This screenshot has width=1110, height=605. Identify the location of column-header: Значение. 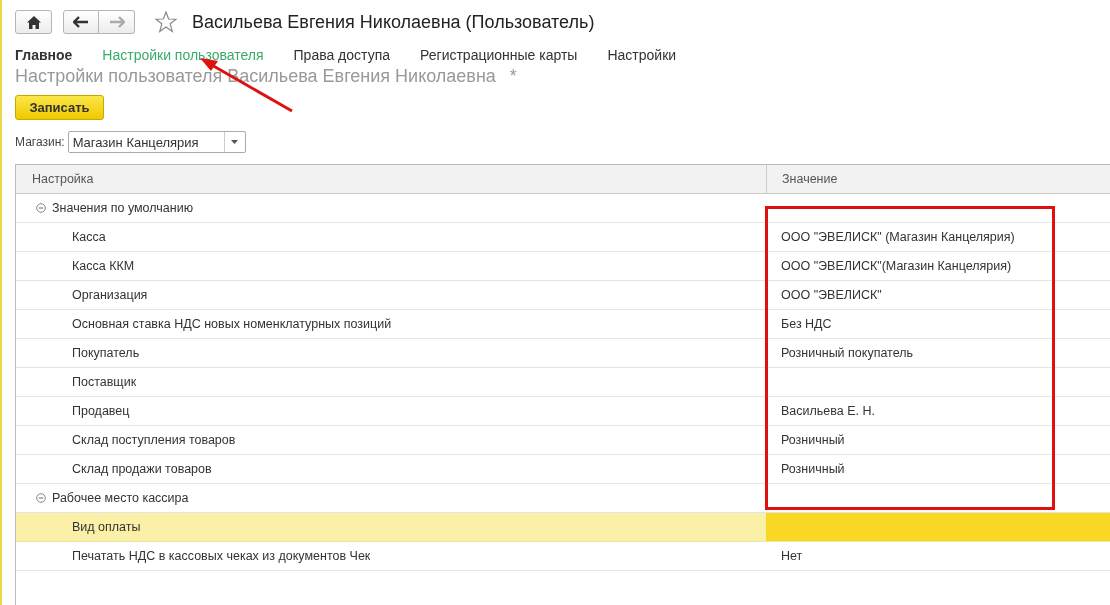
(810, 179).